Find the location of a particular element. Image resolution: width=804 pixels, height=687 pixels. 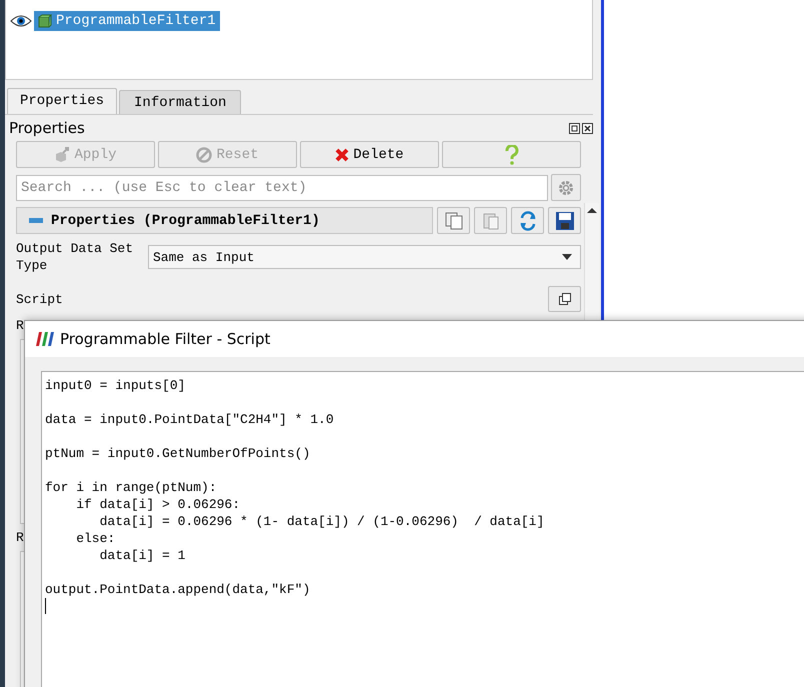

copy-button is located at coordinates (453, 220).